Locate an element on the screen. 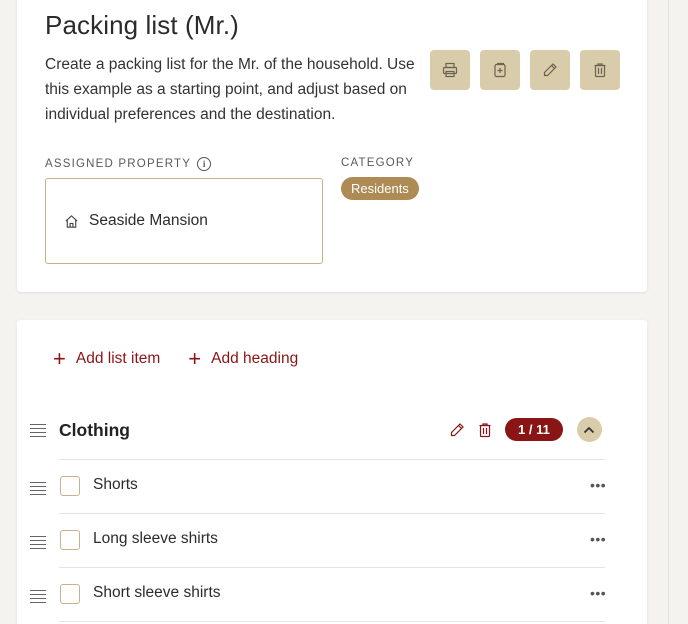 Image resolution: width=688 pixels, height=624 pixels. category-label-text: CATEGORY is located at coordinates (378, 163).